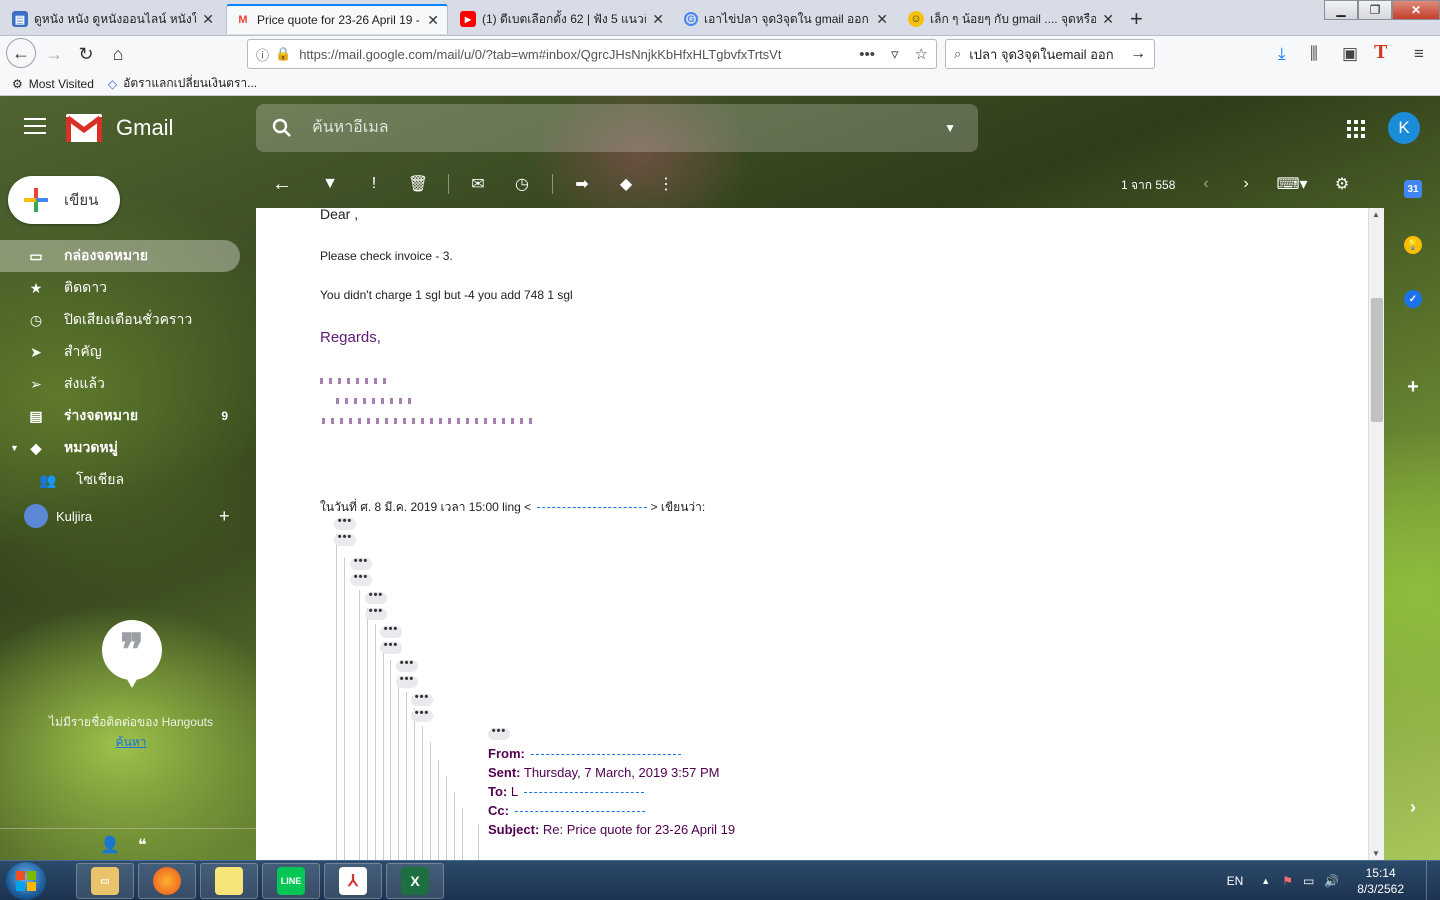 This screenshot has height=900, width=1440. Describe the element at coordinates (282, 128) in the screenshot. I see `search-icon` at that location.